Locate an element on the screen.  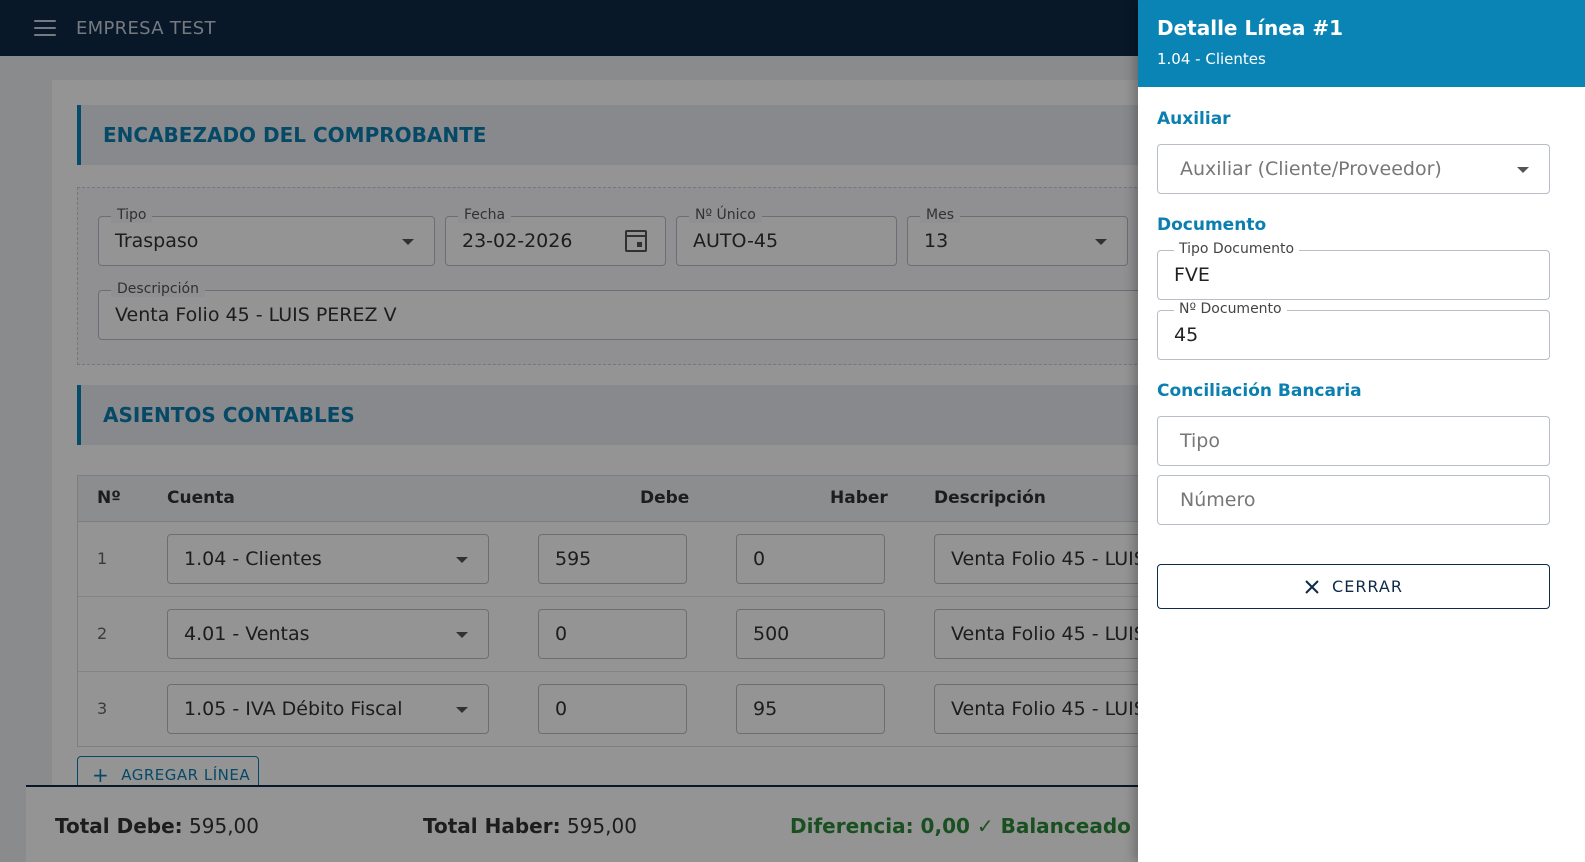
close-label: CERRAR is located at coordinates (1367, 586).